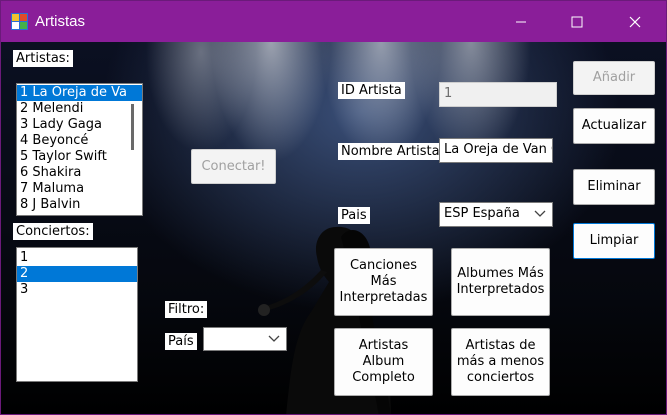 The width and height of the screenshot is (667, 415). I want to click on nombre-artista-field: La Oreja de Van G, so click(496, 150).